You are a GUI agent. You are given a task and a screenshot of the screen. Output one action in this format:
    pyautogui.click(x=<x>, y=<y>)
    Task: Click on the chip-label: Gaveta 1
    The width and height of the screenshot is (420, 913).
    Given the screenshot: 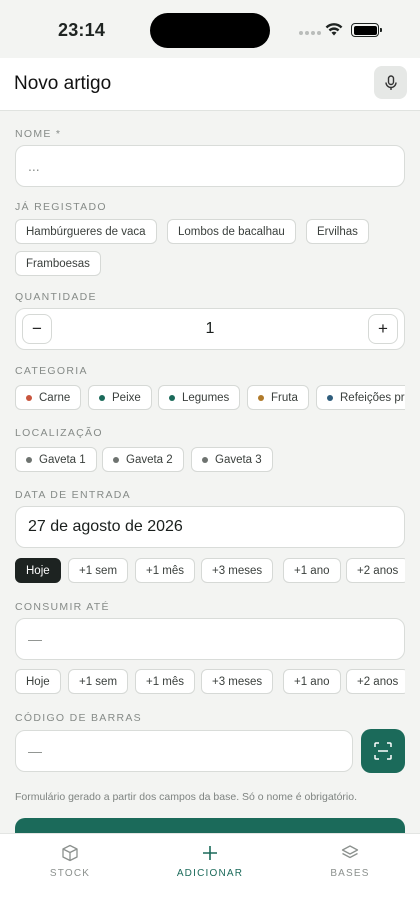 What is the action you would take?
    pyautogui.click(x=62, y=459)
    